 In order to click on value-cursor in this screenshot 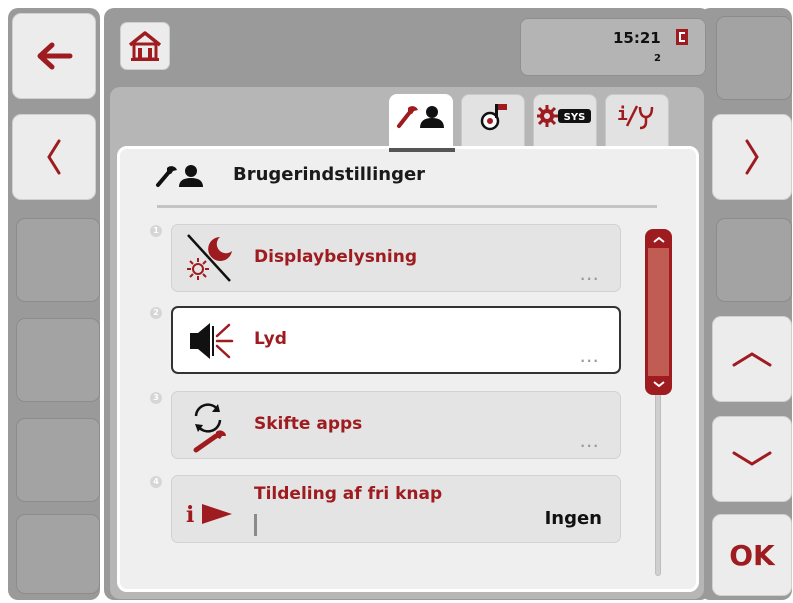, I will do `click(255, 525)`.